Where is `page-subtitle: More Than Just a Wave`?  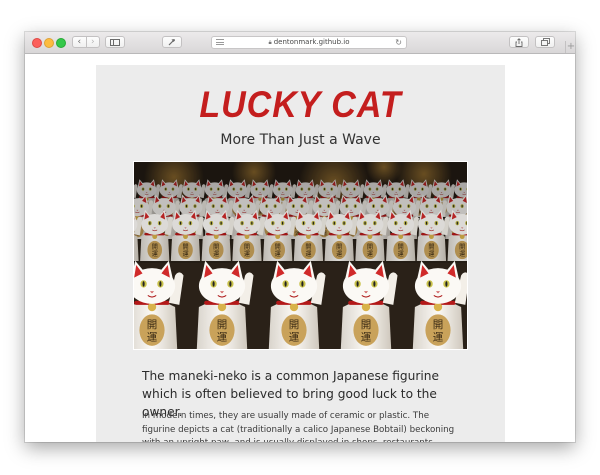 page-subtitle: More Than Just a Wave is located at coordinates (300, 140).